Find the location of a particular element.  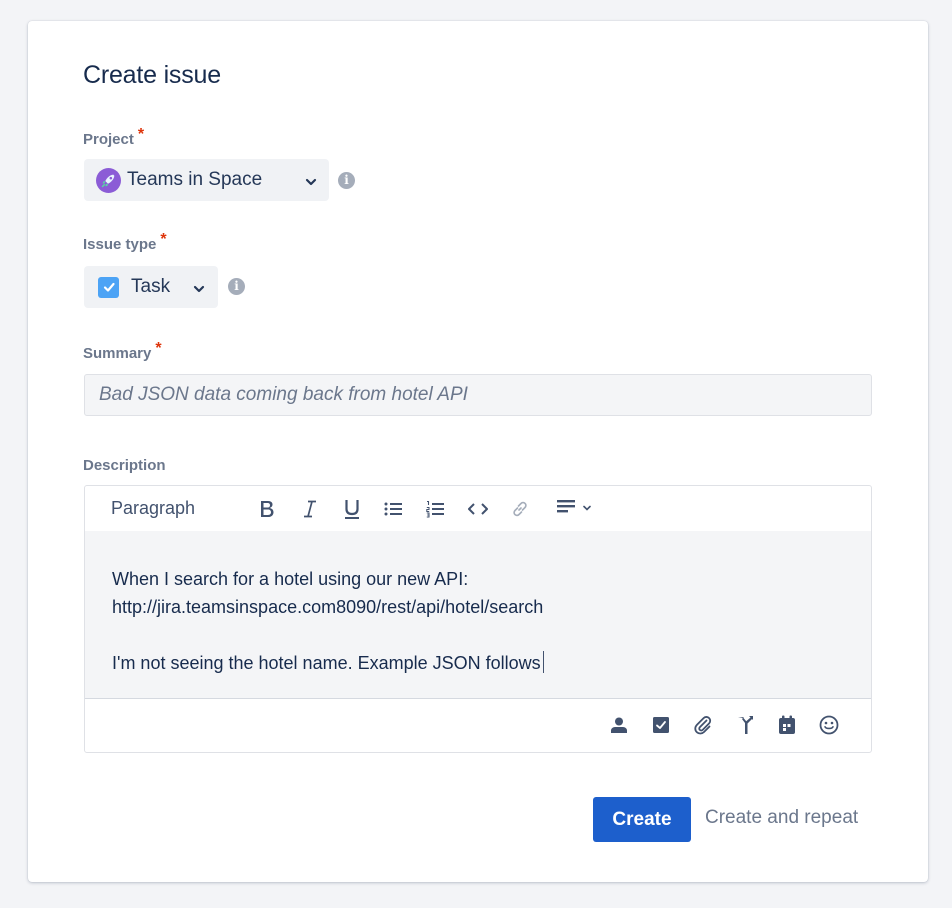

date-icon is located at coordinates (787, 725).